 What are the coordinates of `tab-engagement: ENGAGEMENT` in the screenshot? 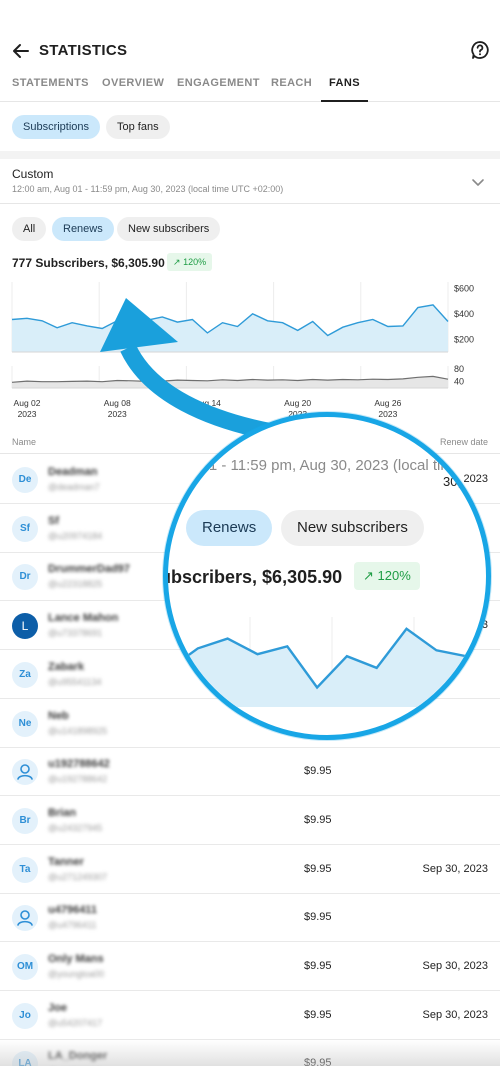 It's located at (218, 88).